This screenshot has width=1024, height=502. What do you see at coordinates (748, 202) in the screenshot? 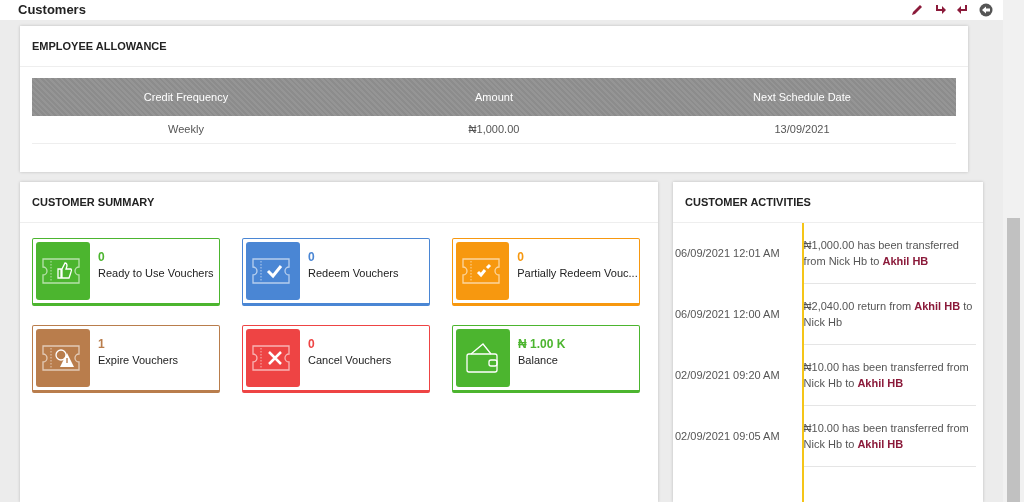
I see `card-title: CUSTOMER ACTIVITIES` at bounding box center [748, 202].